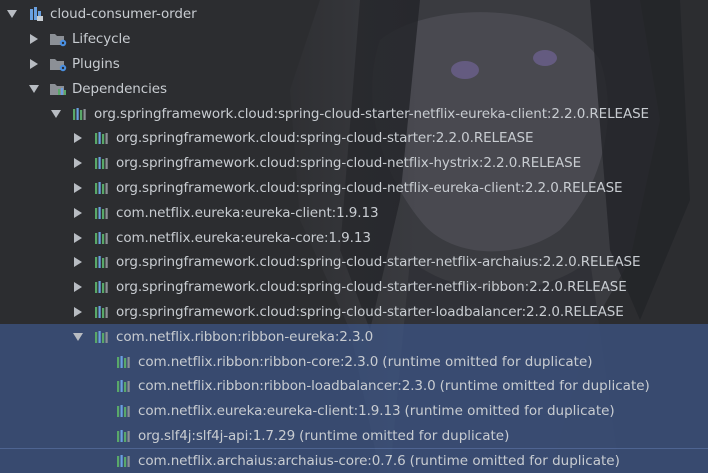  What do you see at coordinates (123, 14) in the screenshot?
I see `tree-root-label: cloud-consumer-order` at bounding box center [123, 14].